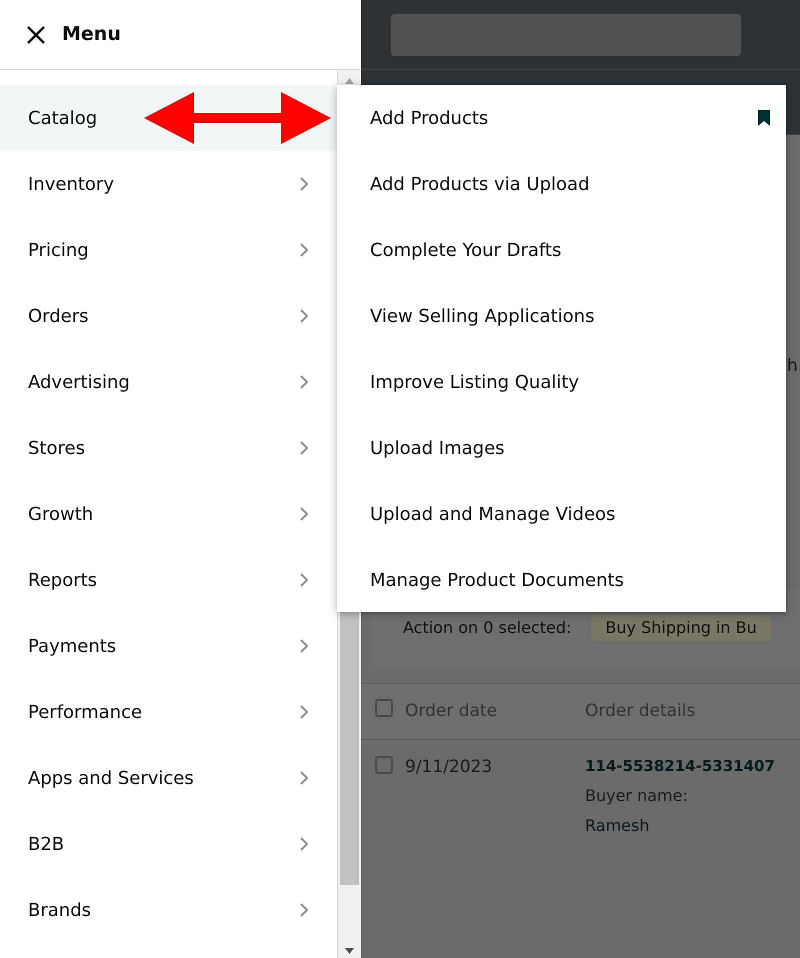 The width and height of the screenshot is (800, 958). I want to click on menu-item-label: Orders, so click(58, 316).